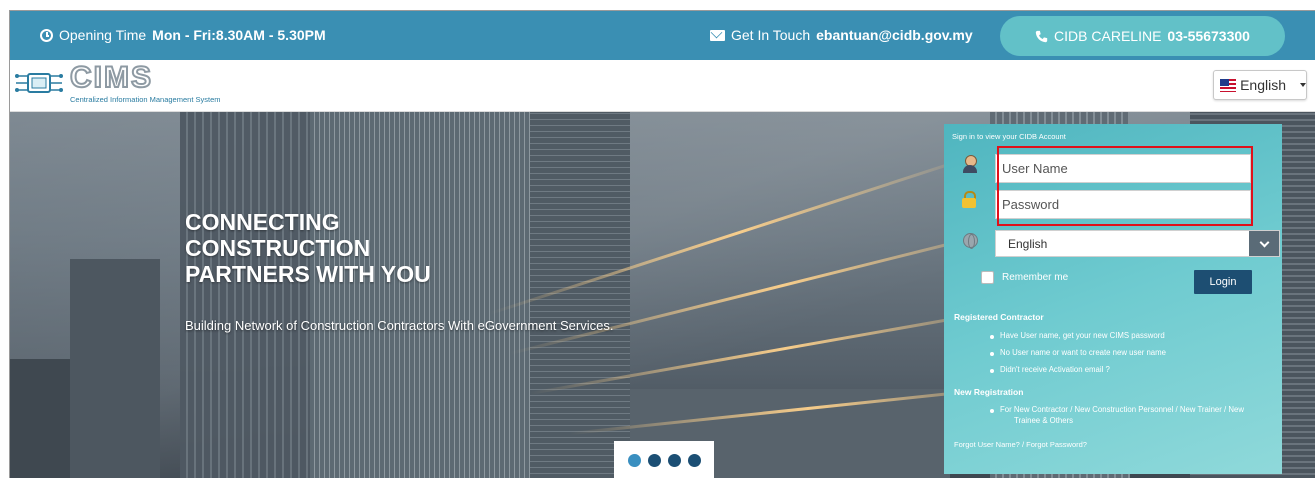 Image resolution: width=1315 pixels, height=478 pixels. I want to click on us-flag-icon, so click(1228, 85).